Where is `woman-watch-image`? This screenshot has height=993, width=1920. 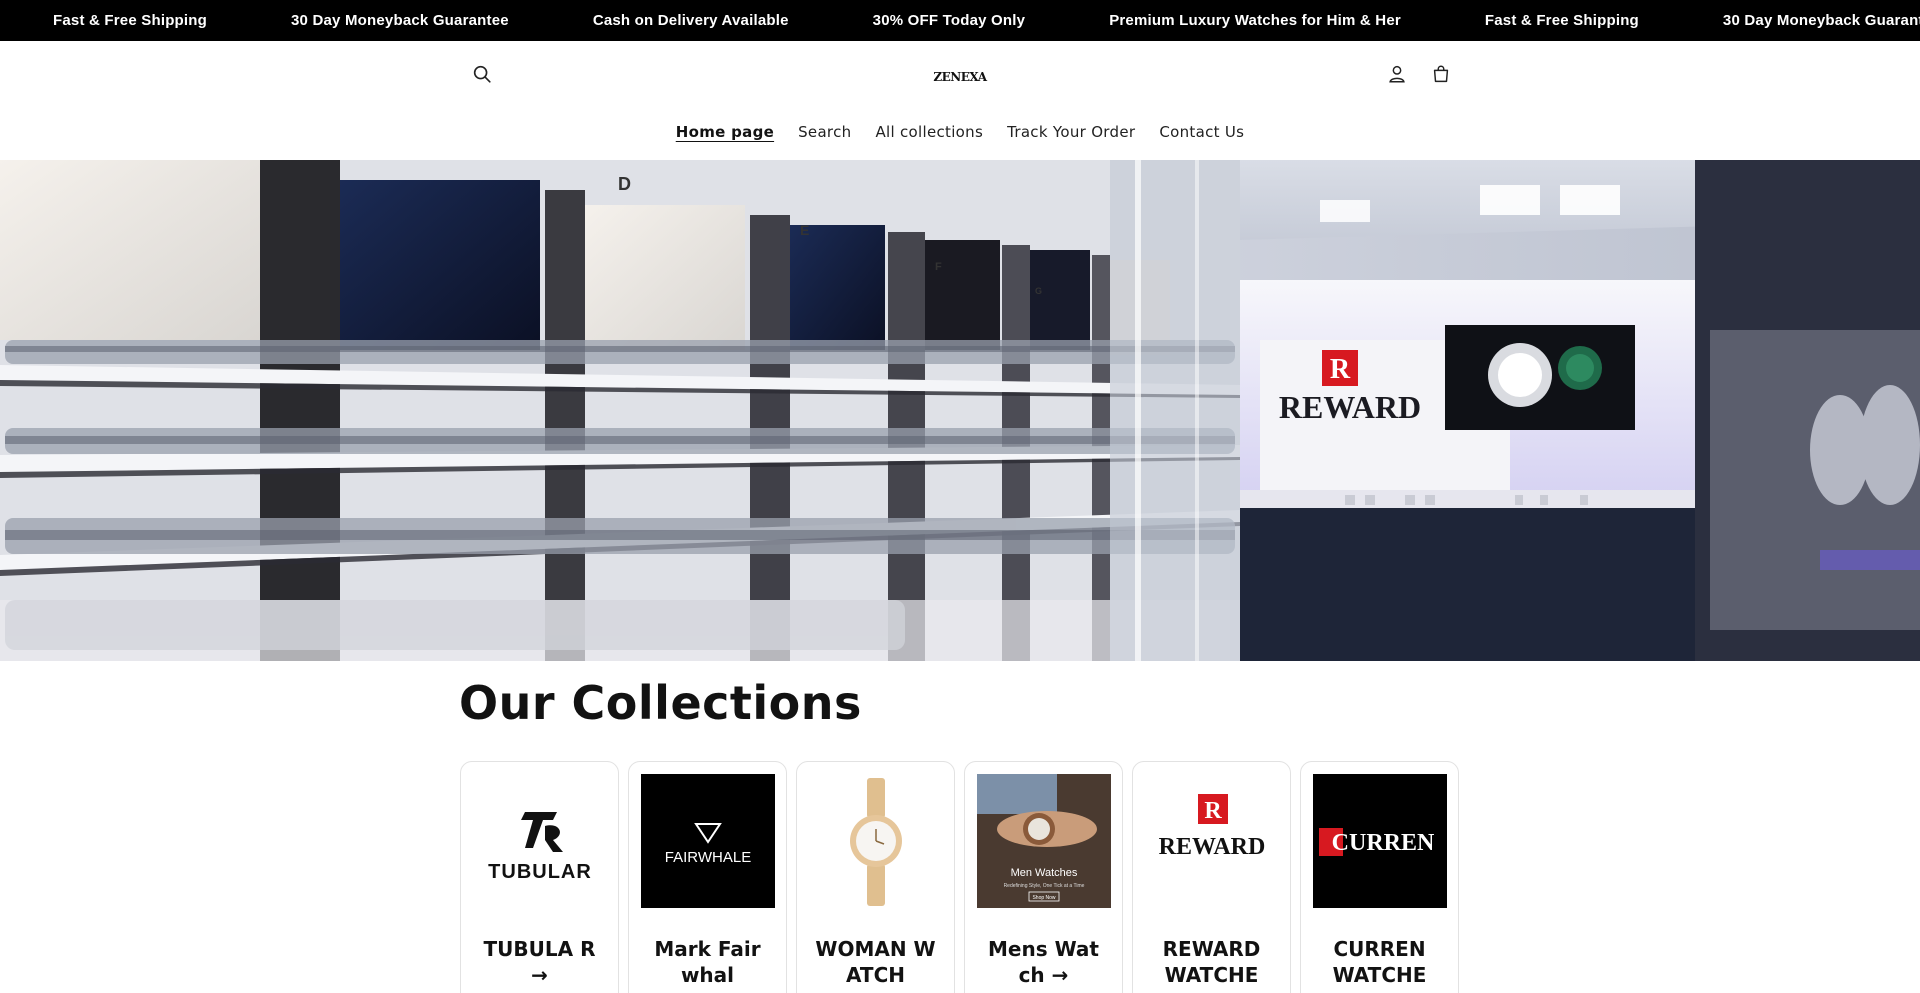 woman-watch-image is located at coordinates (876, 842).